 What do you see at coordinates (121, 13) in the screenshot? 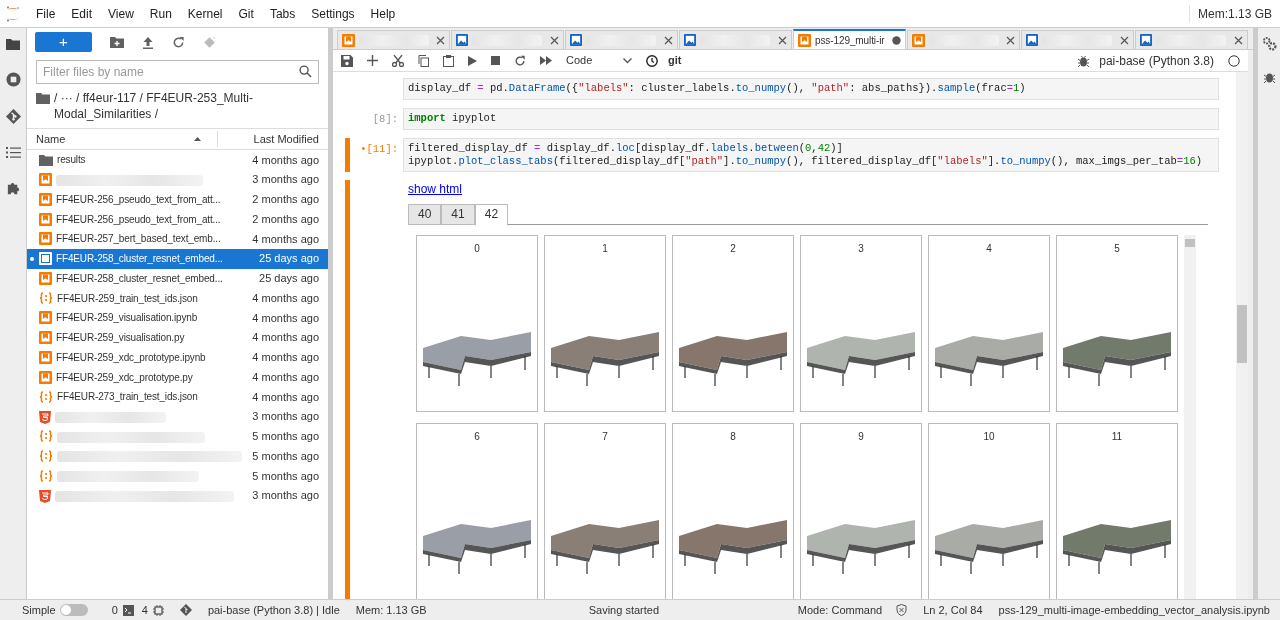
I see `menu-item: View` at bounding box center [121, 13].